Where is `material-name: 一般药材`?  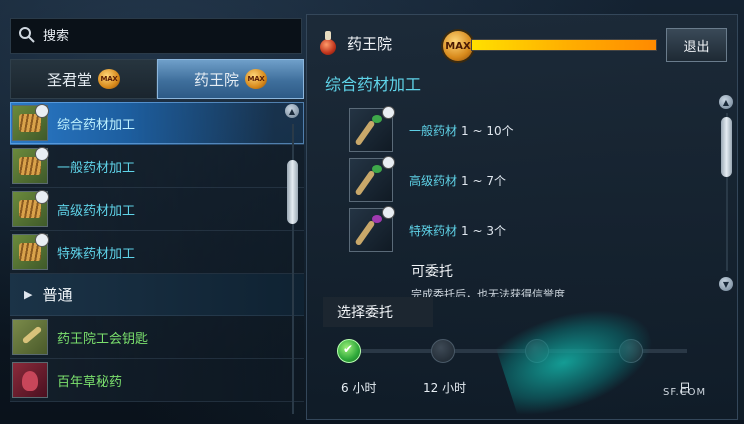
material-name: 一般药材 is located at coordinates (433, 130).